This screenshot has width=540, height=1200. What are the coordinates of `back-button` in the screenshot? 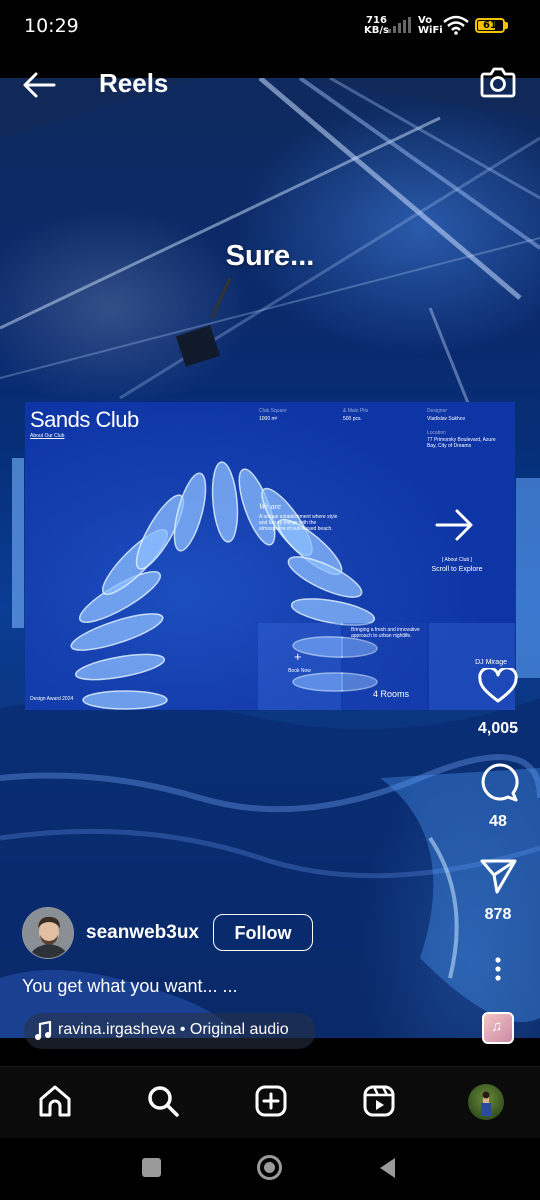 It's located at (387, 1168).